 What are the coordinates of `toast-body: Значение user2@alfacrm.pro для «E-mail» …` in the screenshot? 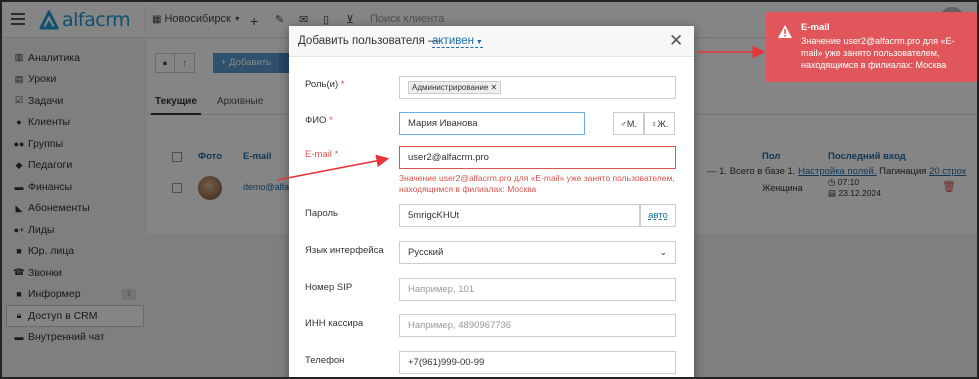 It's located at (878, 53).